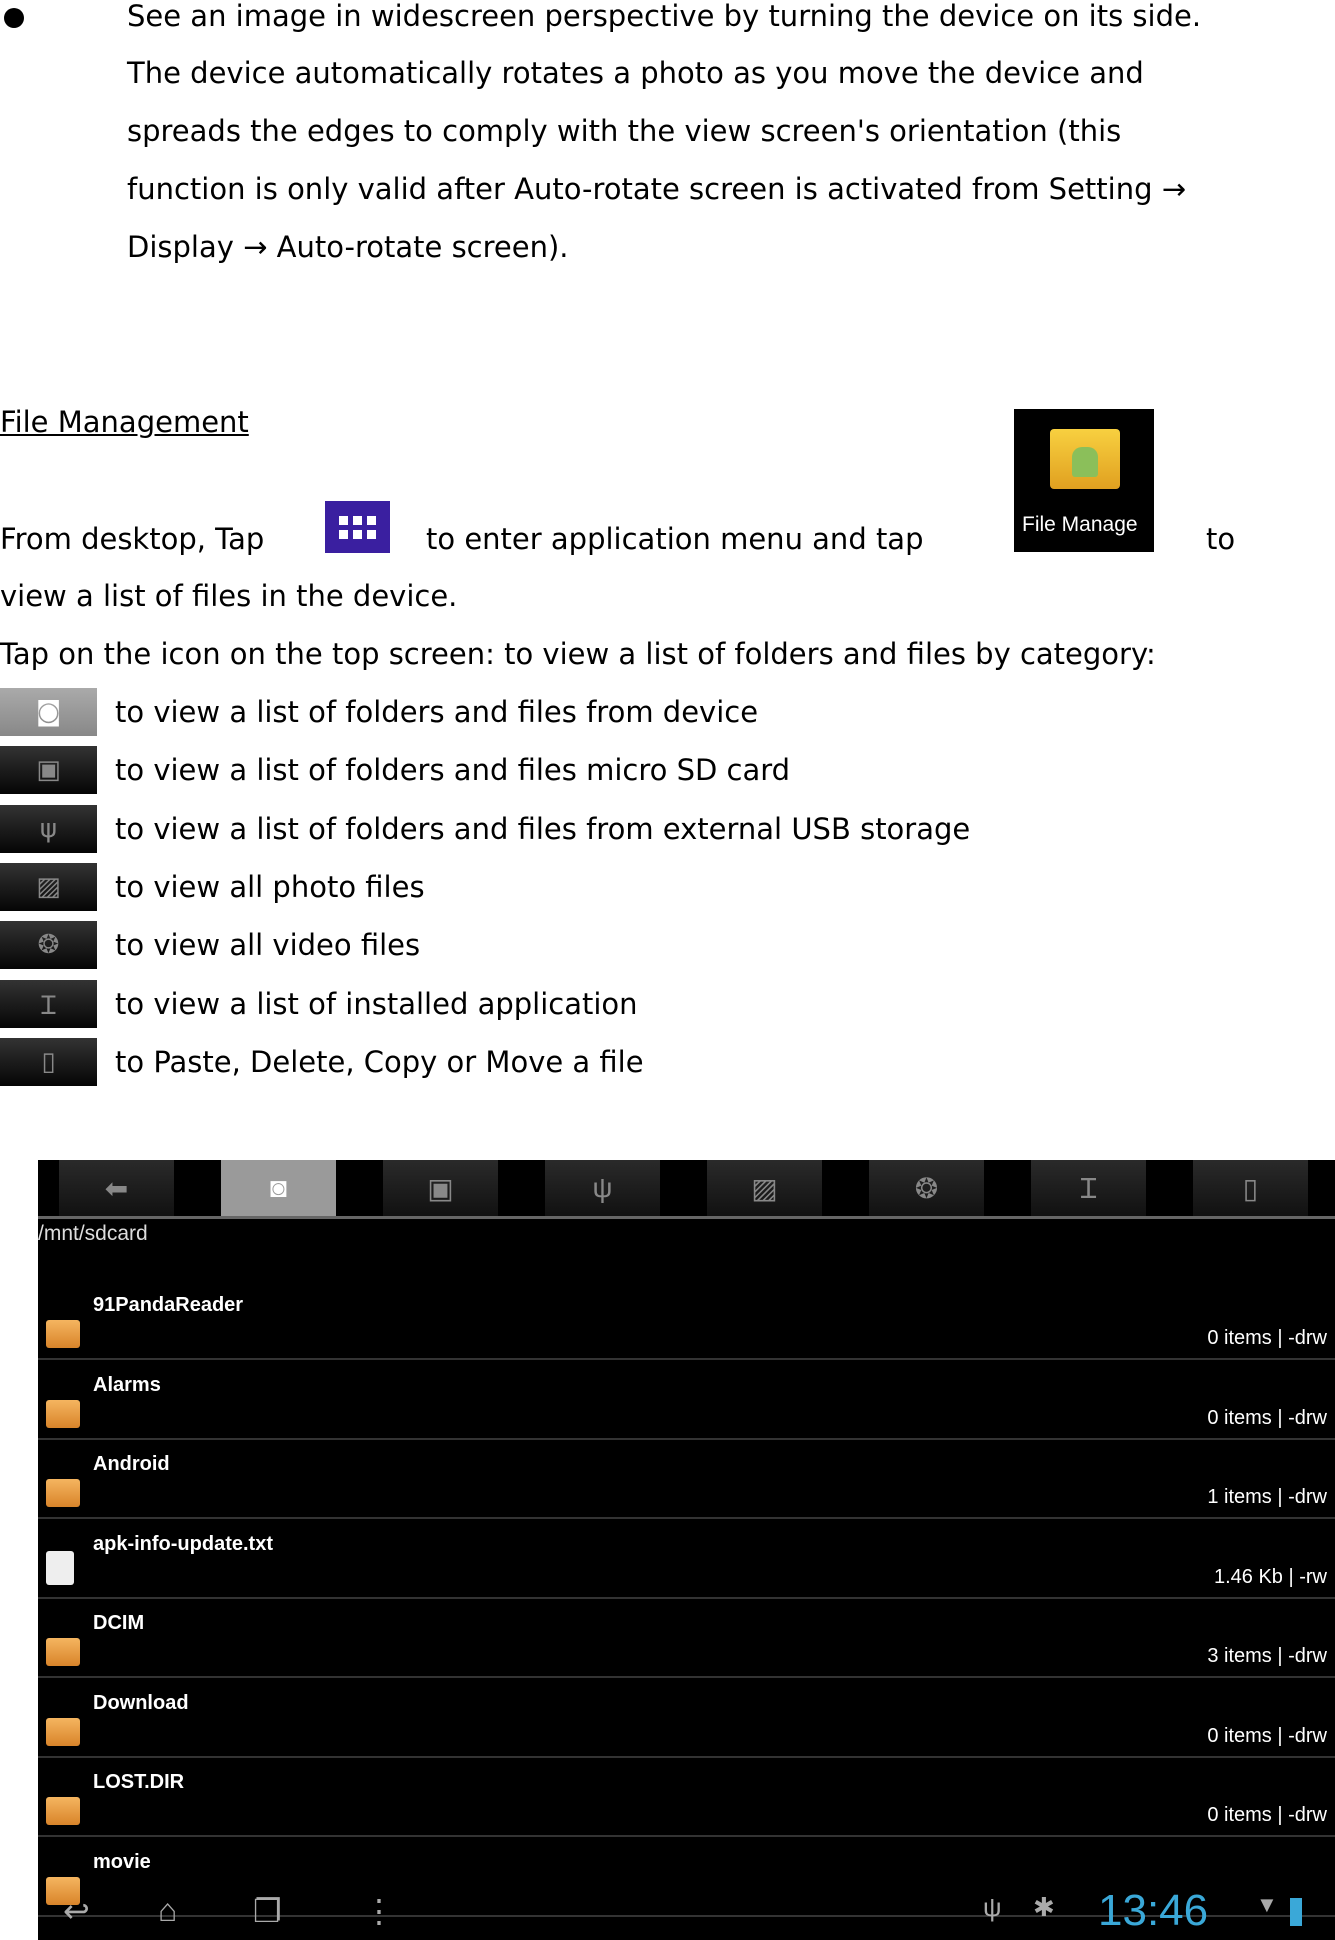 The width and height of the screenshot is (1335, 1940). I want to click on clock: 13:46, so click(1153, 1910).